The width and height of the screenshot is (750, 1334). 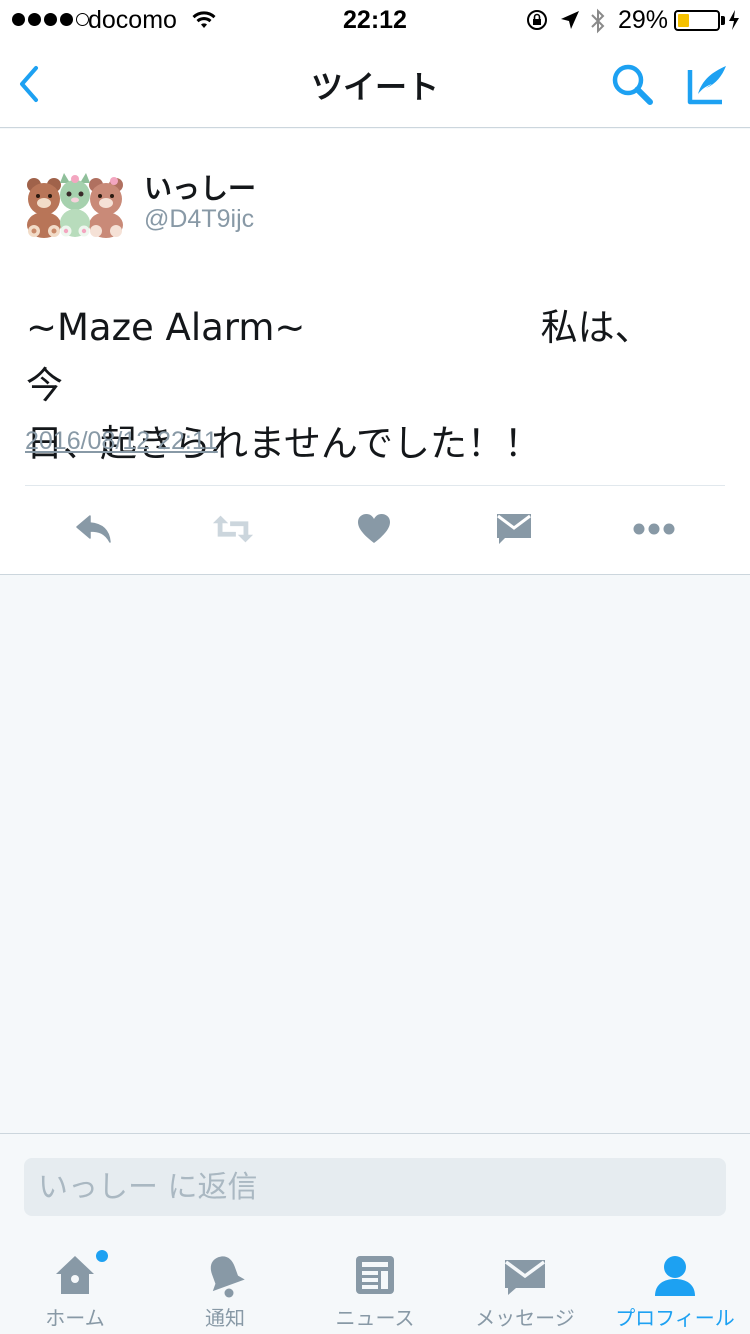 What do you see at coordinates (633, 85) in the screenshot?
I see `search-icon` at bounding box center [633, 85].